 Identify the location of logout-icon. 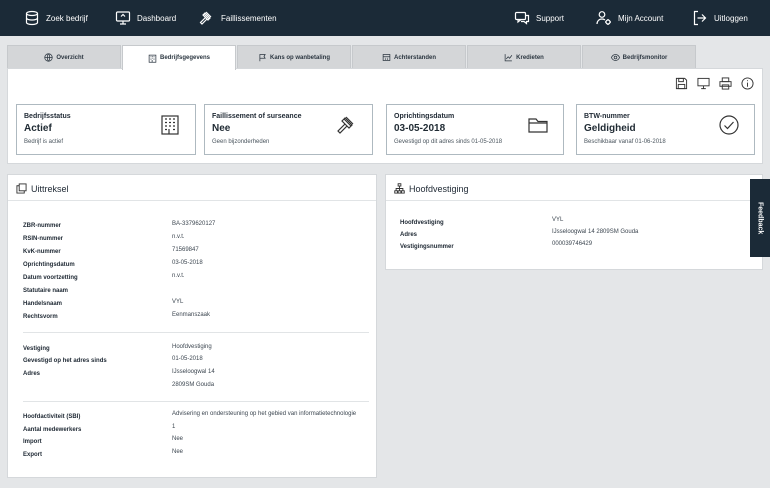
(700, 18).